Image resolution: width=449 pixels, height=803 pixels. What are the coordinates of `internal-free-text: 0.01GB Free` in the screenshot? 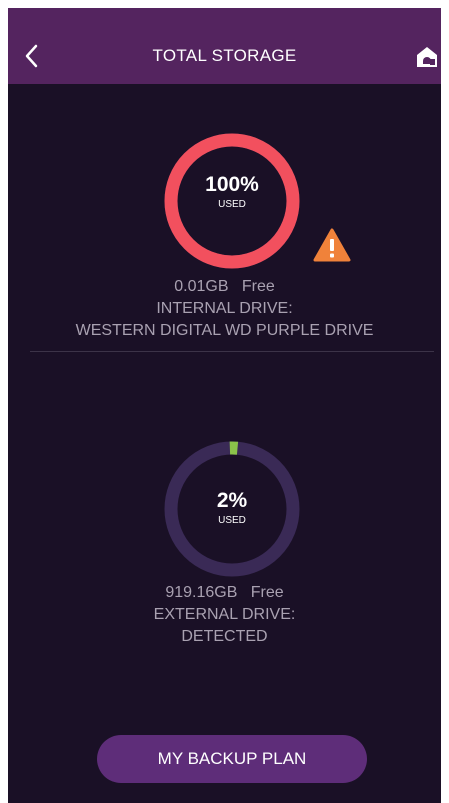 It's located at (224, 287).